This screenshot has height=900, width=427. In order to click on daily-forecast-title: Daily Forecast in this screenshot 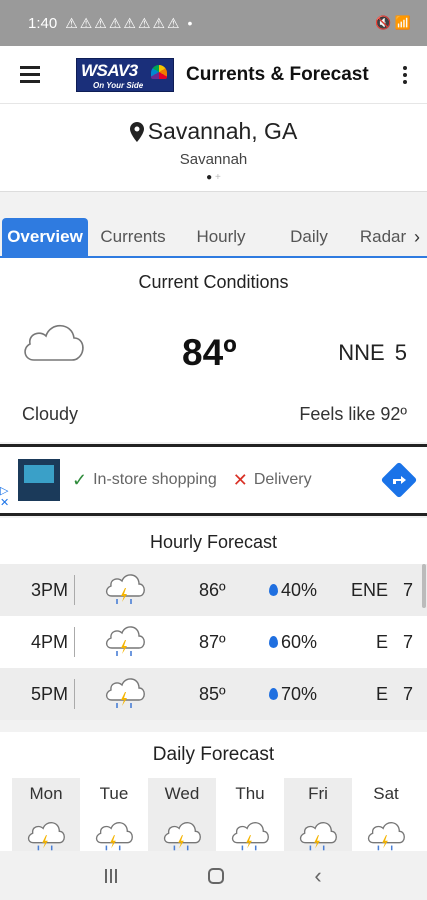, I will do `click(213, 754)`.